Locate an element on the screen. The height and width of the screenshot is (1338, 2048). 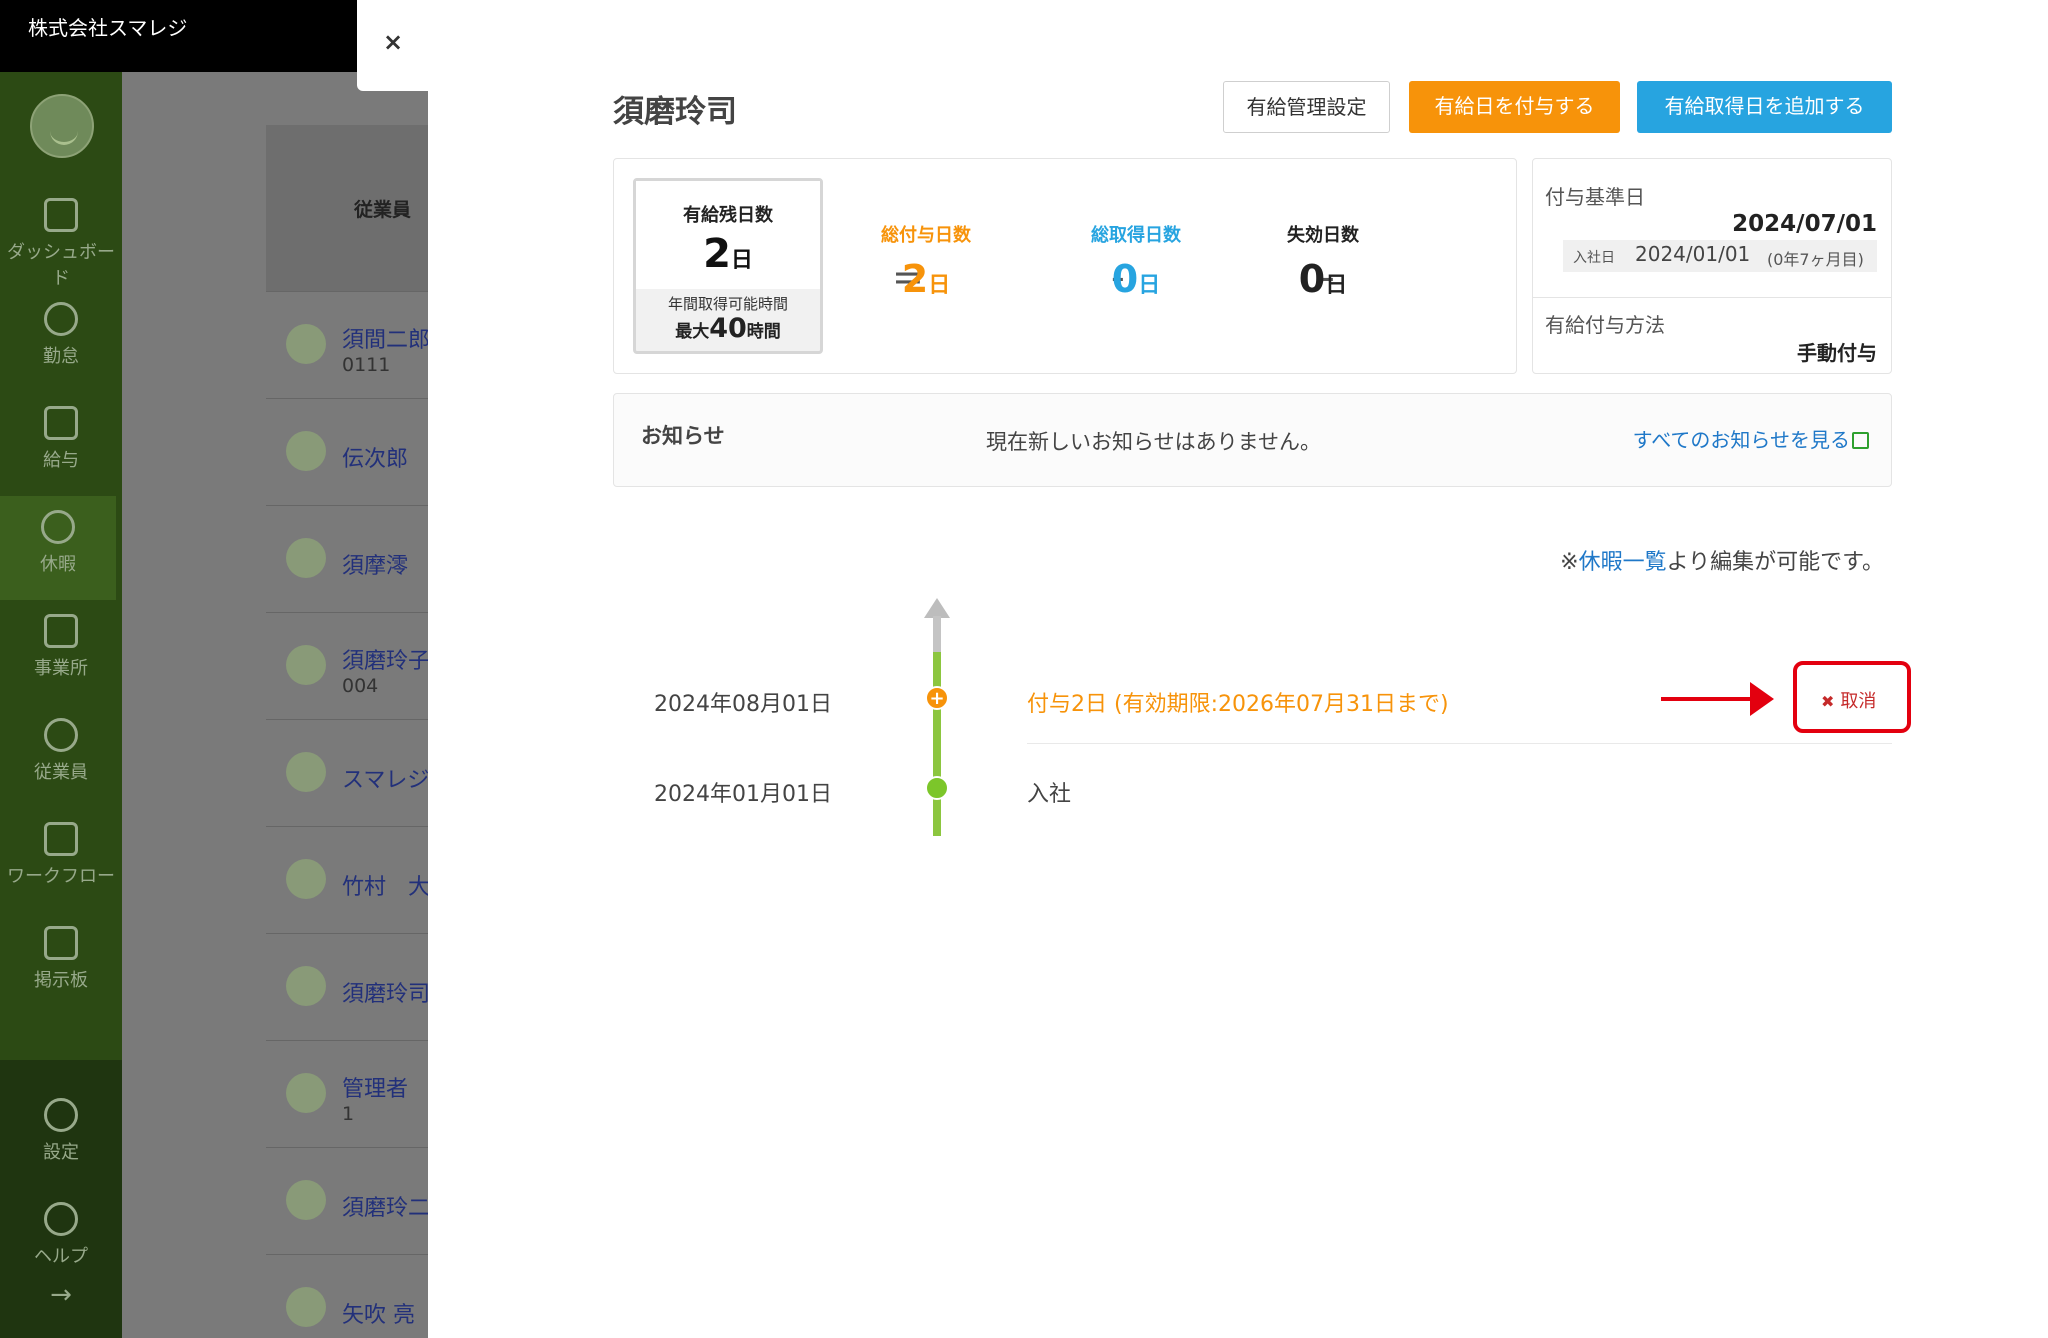
sidebar-item-label: 勤怠 is located at coordinates (61, 356).